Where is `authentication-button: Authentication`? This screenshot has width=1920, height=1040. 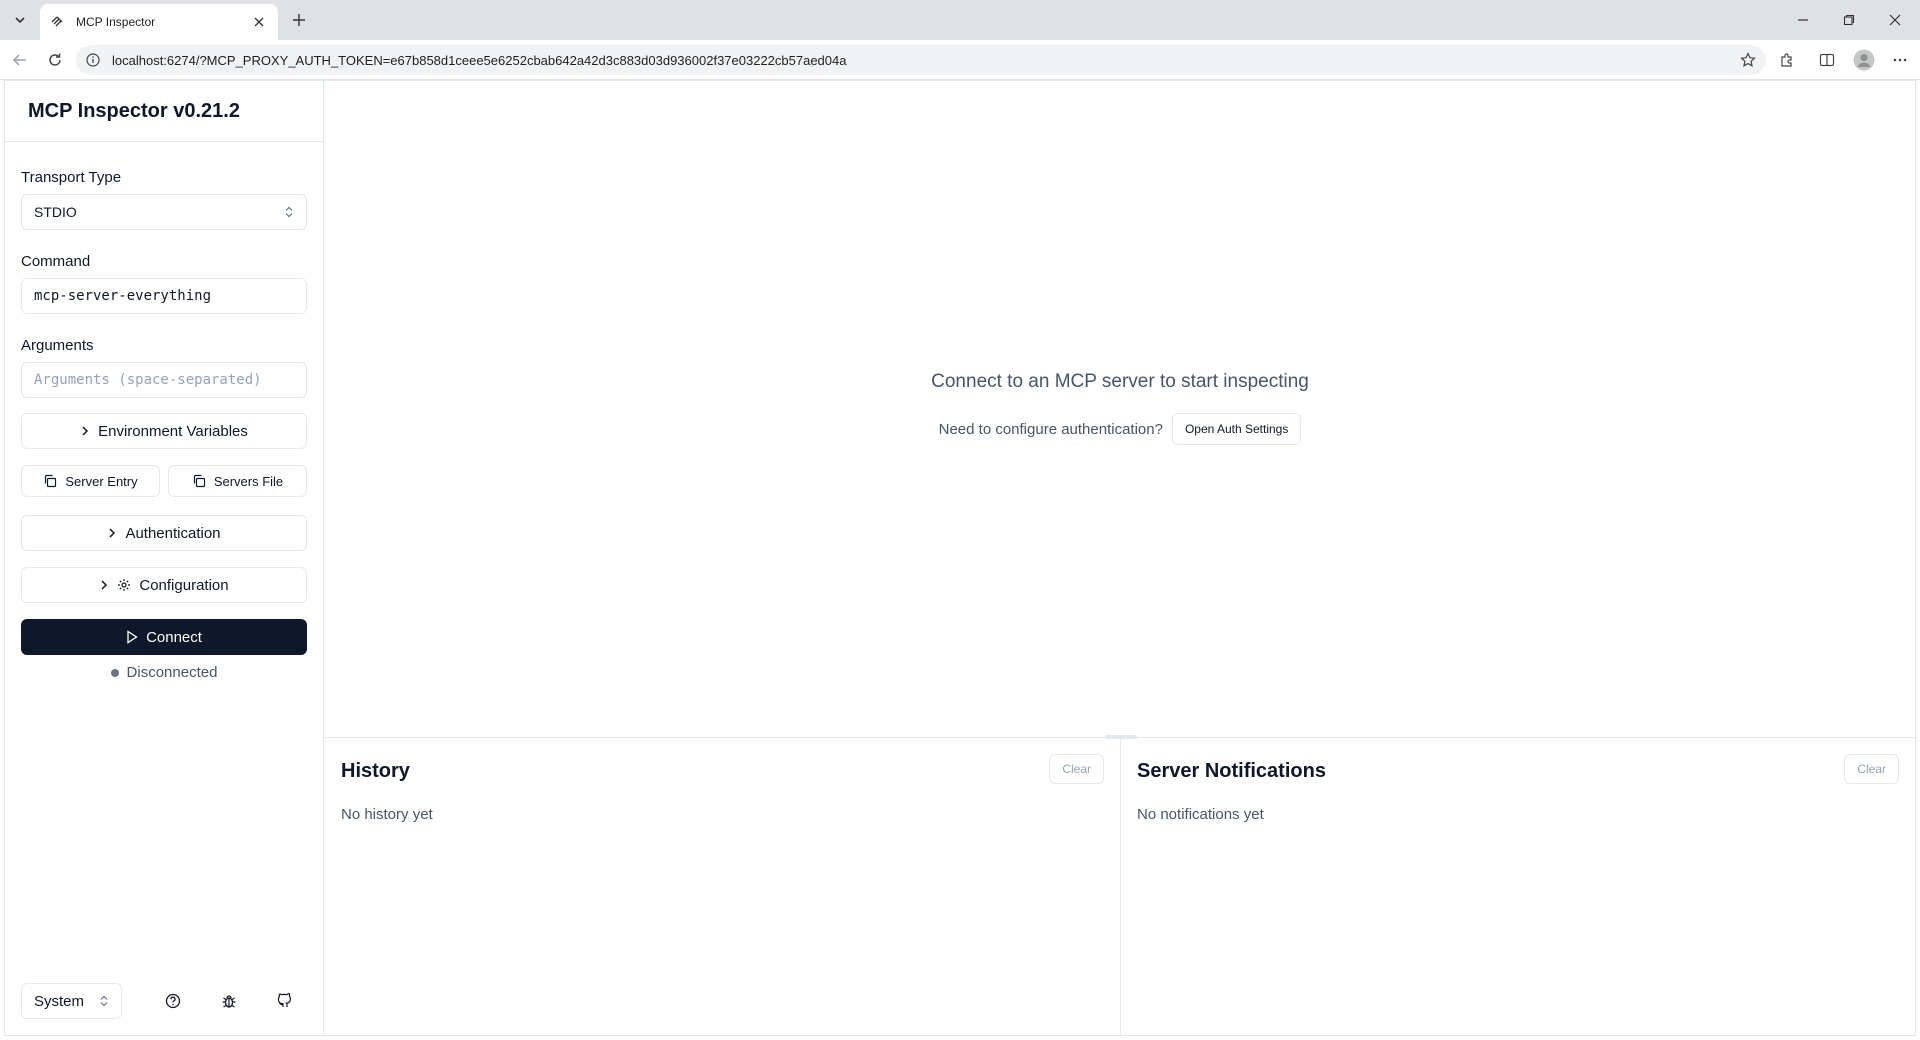
authentication-button: Authentication is located at coordinates (164, 533).